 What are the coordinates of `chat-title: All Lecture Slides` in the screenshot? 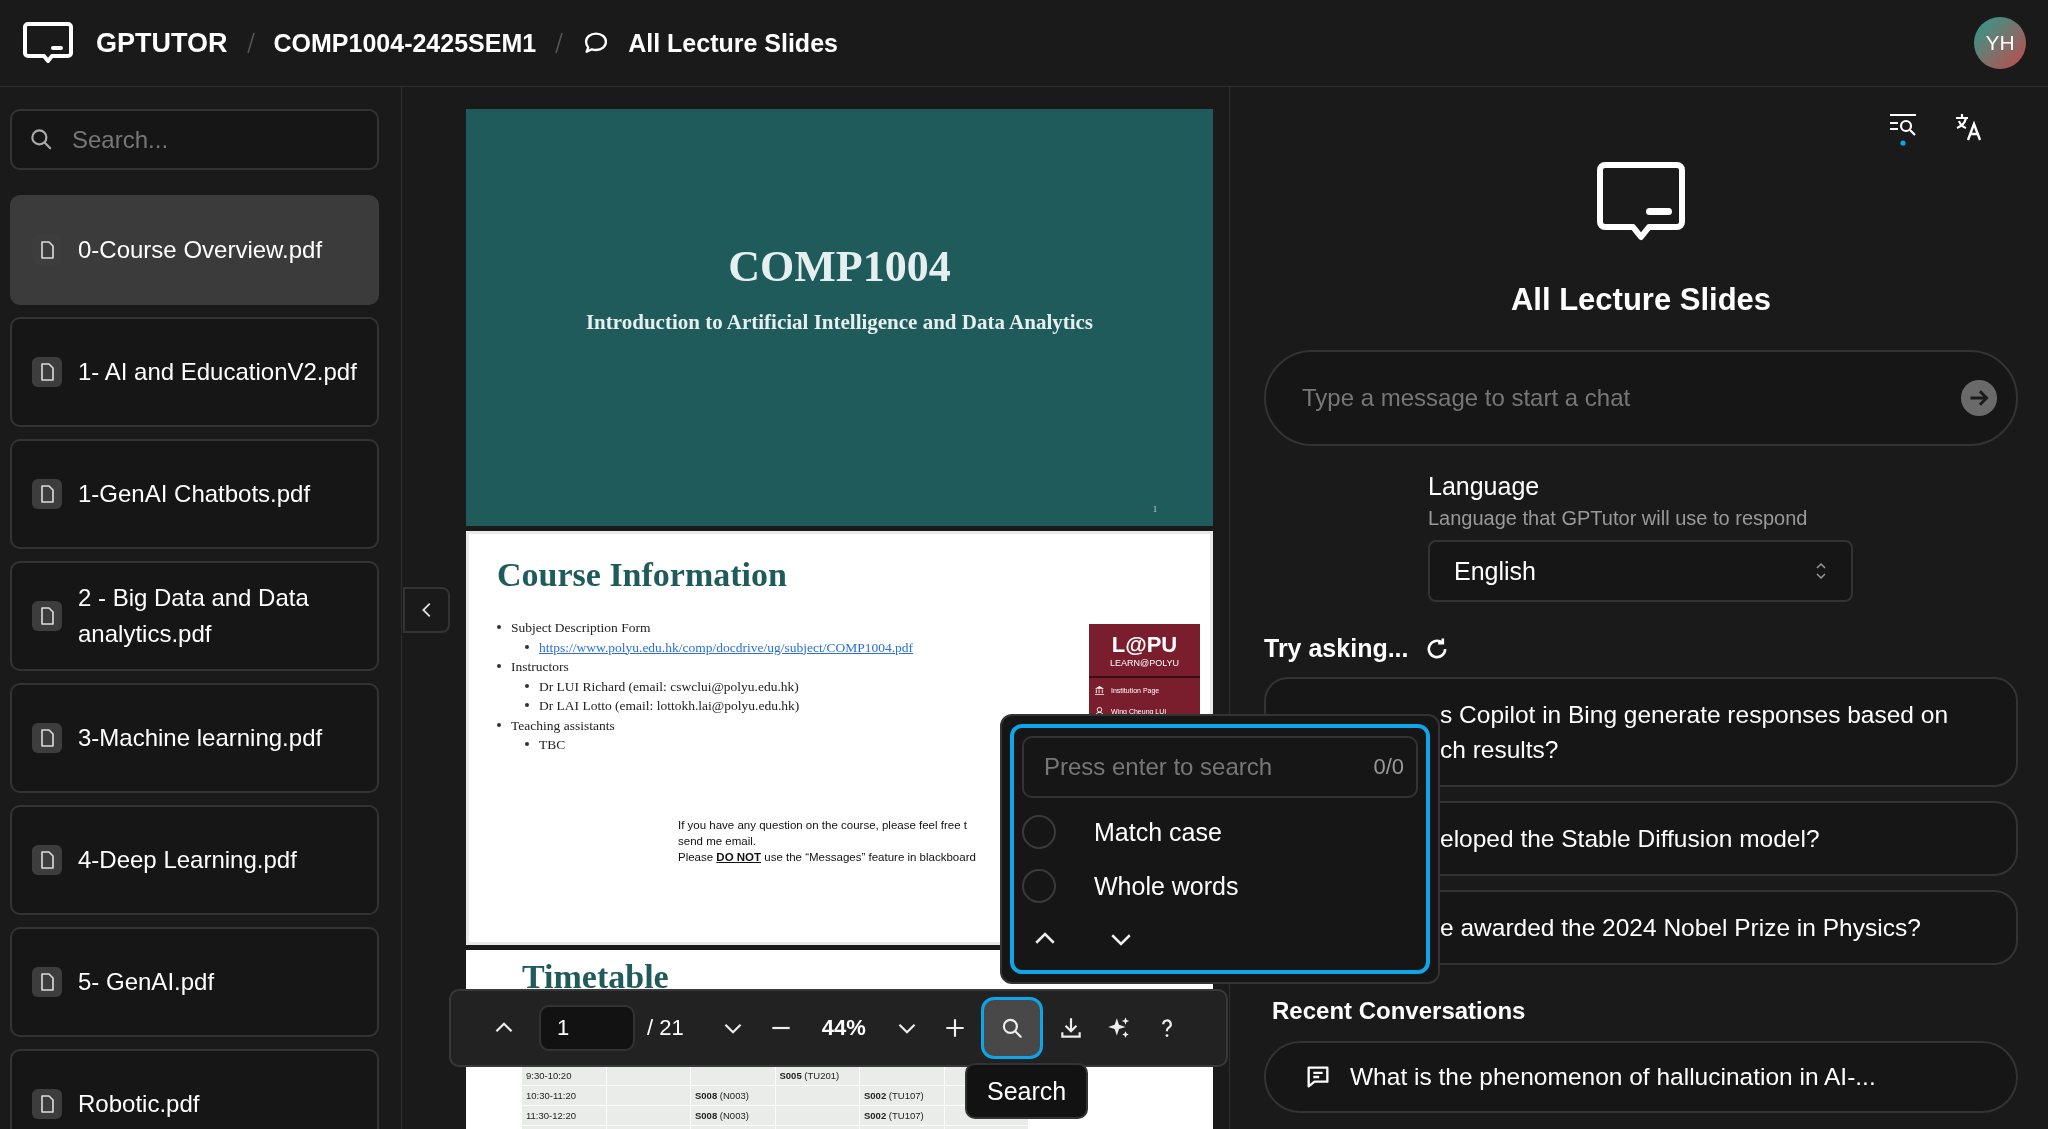 It's located at (1641, 300).